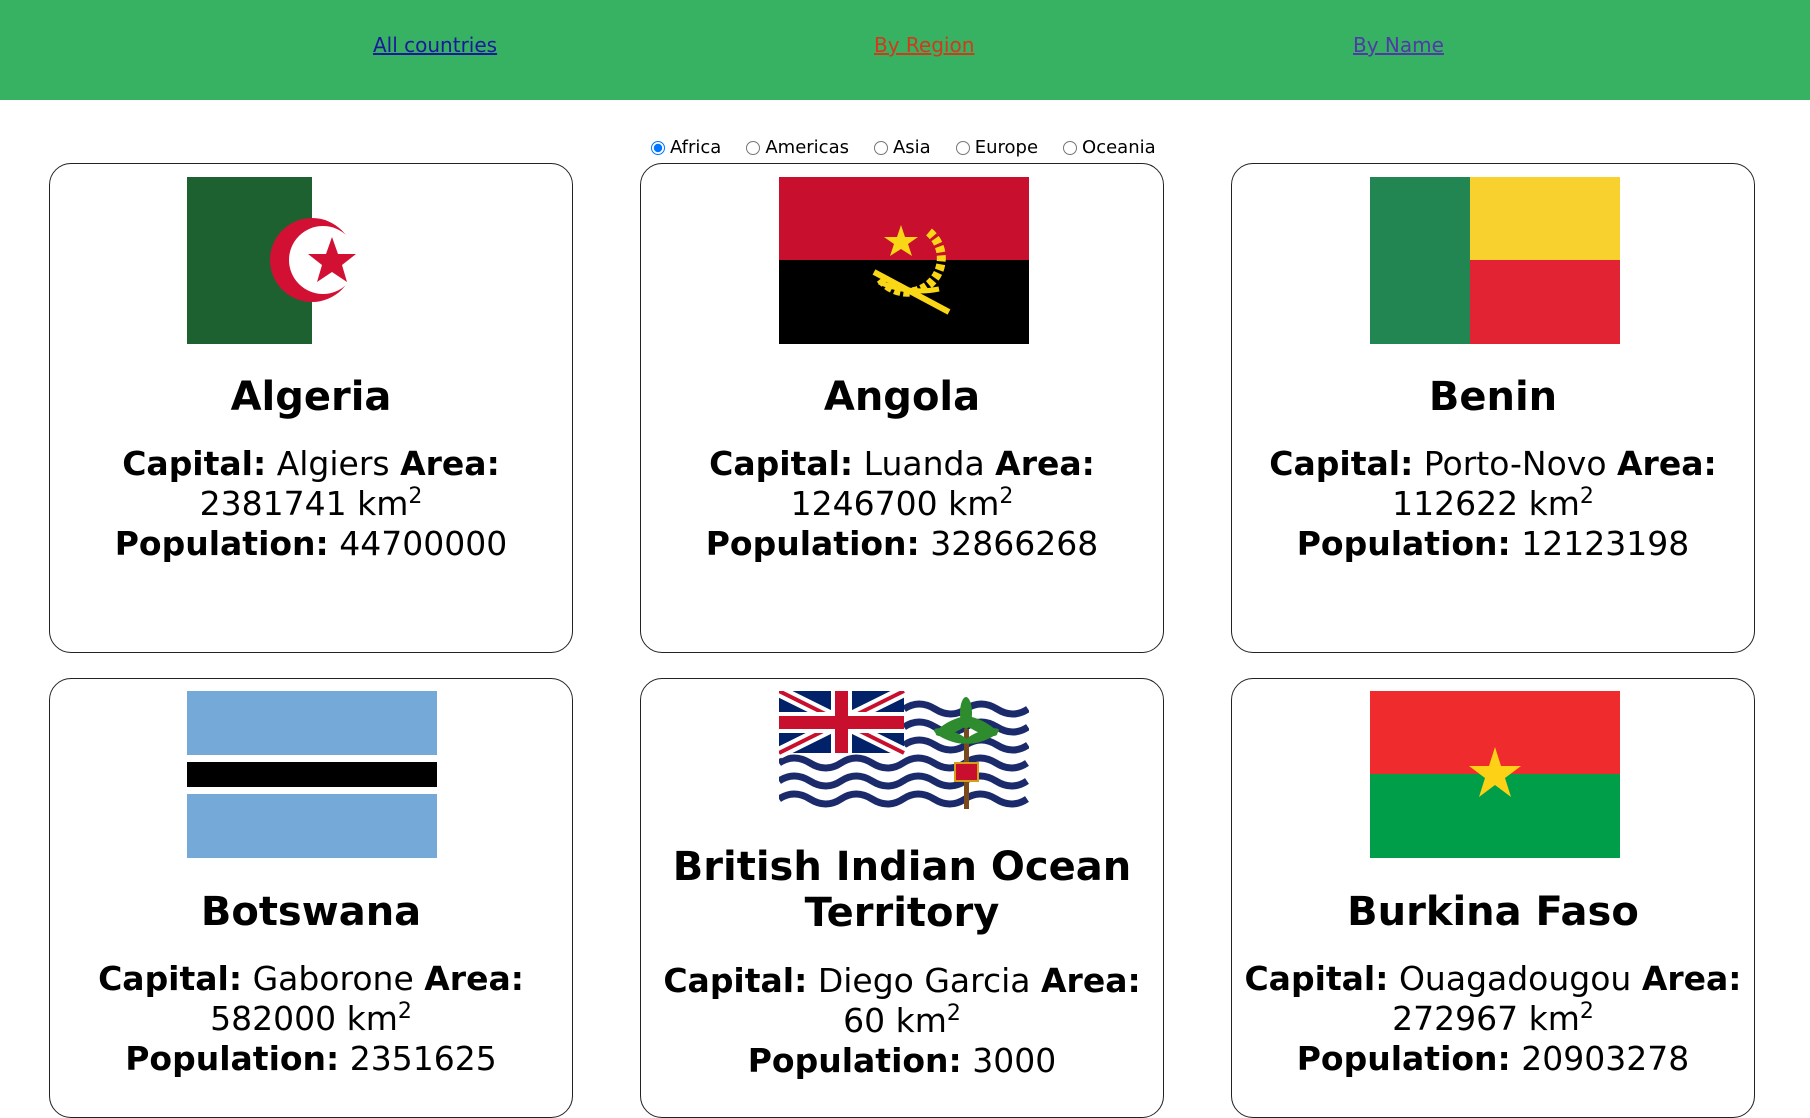 Image resolution: width=1810 pixels, height=1118 pixels. I want to click on flag-benin, so click(1495, 260).